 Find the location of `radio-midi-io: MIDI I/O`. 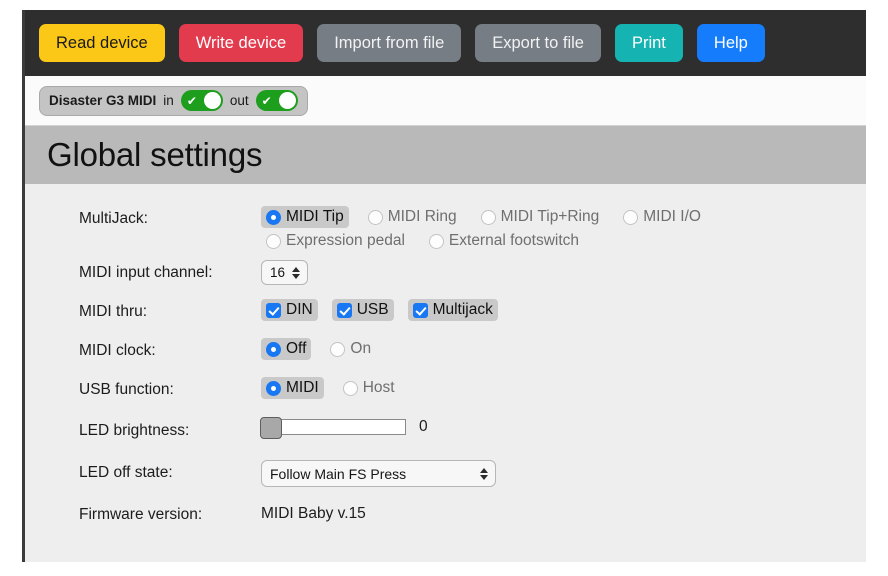

radio-midi-io: MIDI I/O is located at coordinates (662, 217).